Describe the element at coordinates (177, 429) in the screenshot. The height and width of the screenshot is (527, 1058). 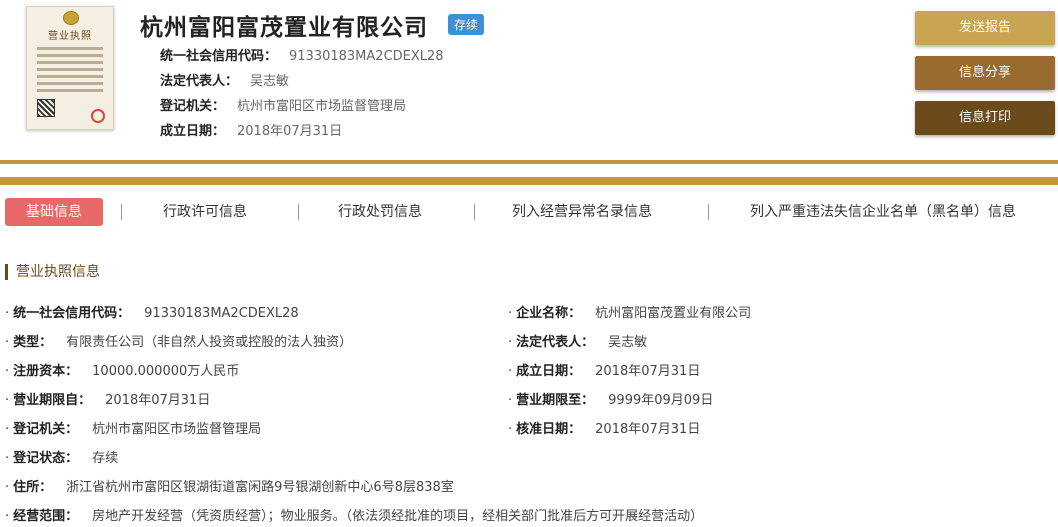
I see `field-value: 杭州市富阳区市场监督管理局` at that location.